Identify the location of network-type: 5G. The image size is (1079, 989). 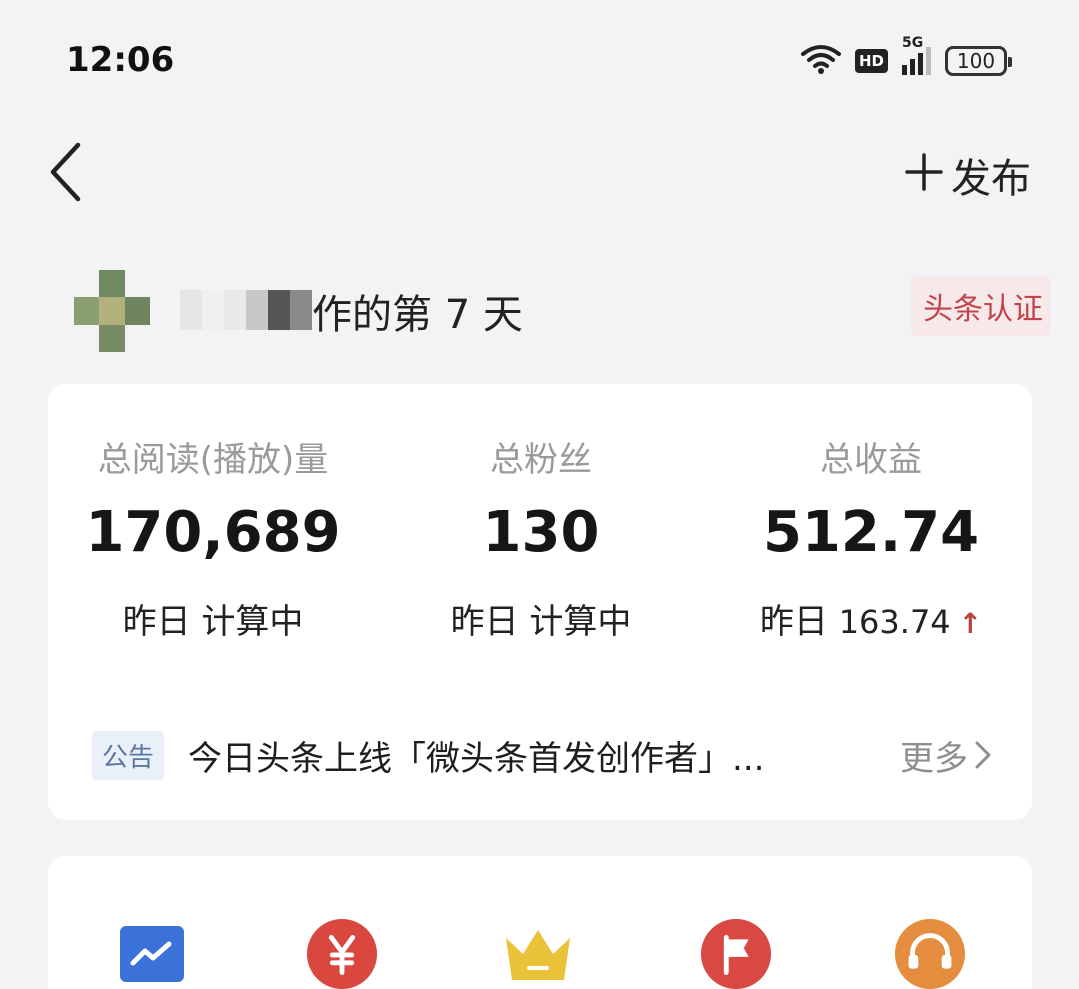
(913, 43).